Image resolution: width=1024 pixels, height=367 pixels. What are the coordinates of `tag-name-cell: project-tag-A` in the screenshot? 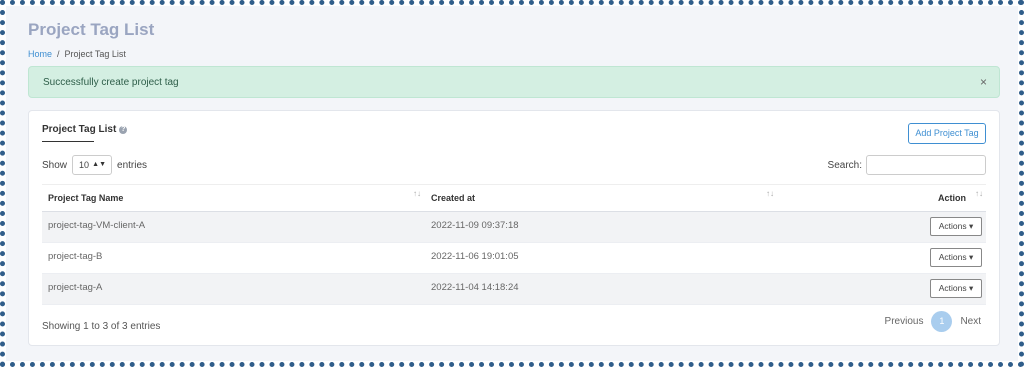 It's located at (75, 287).